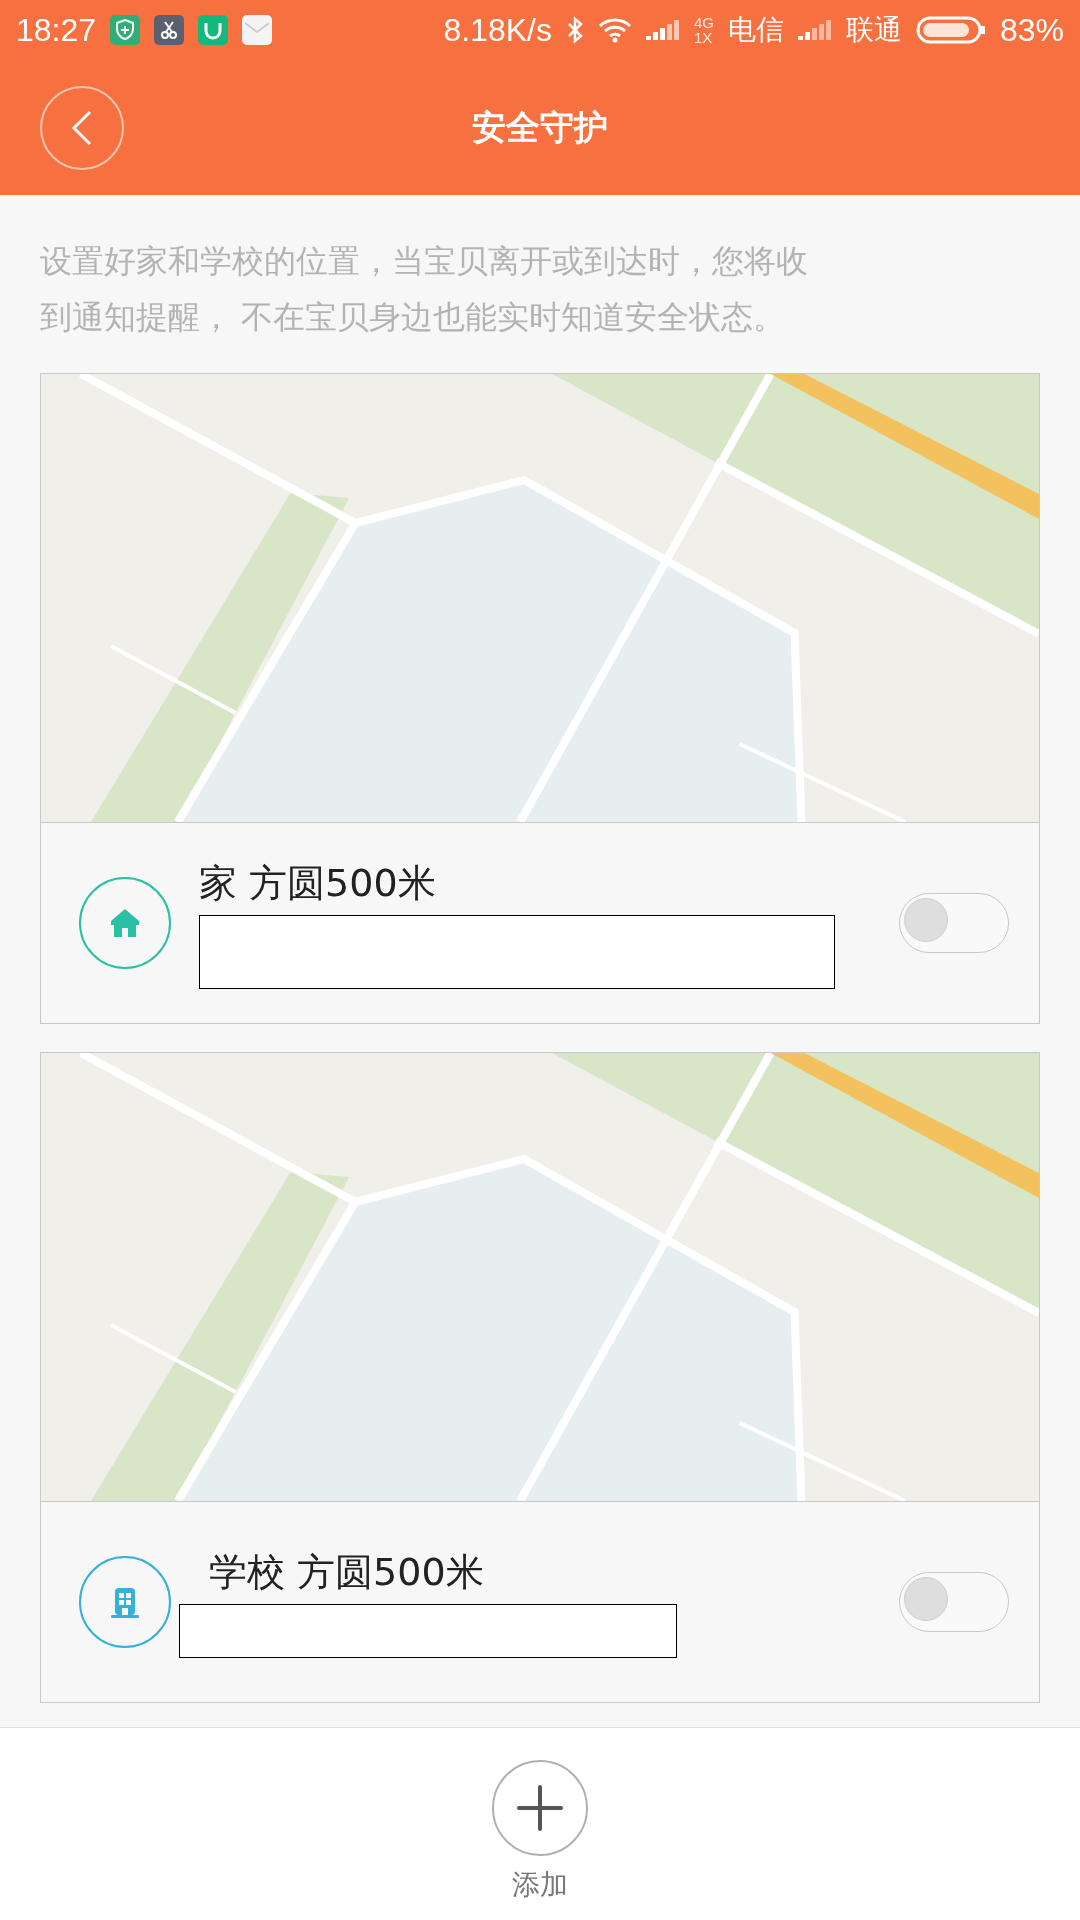 The height and width of the screenshot is (1920, 1080). What do you see at coordinates (540, 1808) in the screenshot?
I see `plus-icon` at bounding box center [540, 1808].